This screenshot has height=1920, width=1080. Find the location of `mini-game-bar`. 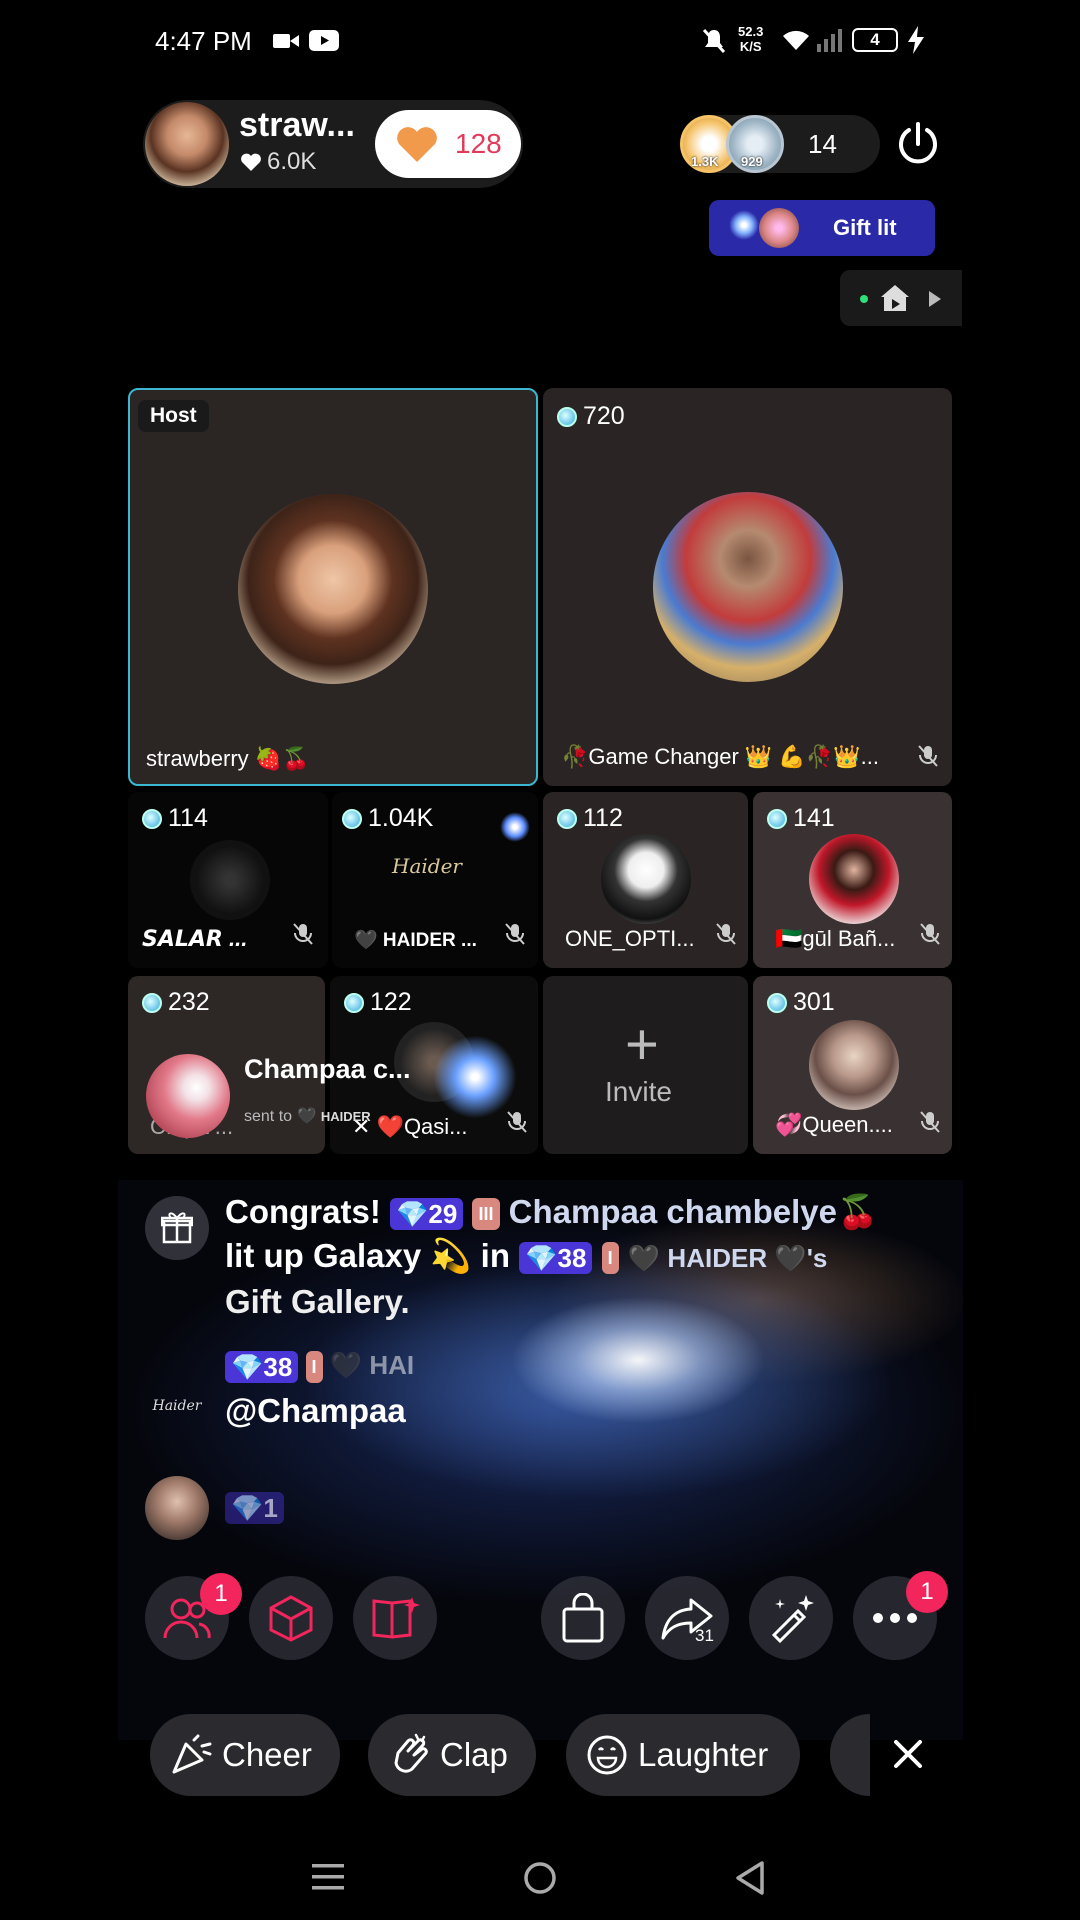

mini-game-bar is located at coordinates (901, 298).